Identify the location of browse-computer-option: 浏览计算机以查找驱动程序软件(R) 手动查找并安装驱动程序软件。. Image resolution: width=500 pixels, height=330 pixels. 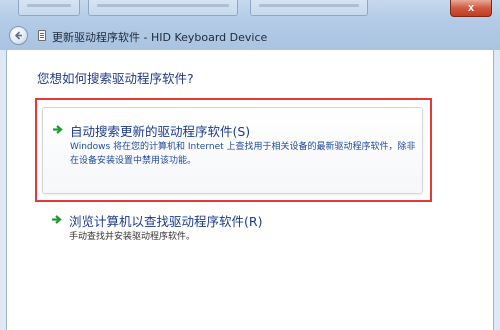
(232, 230).